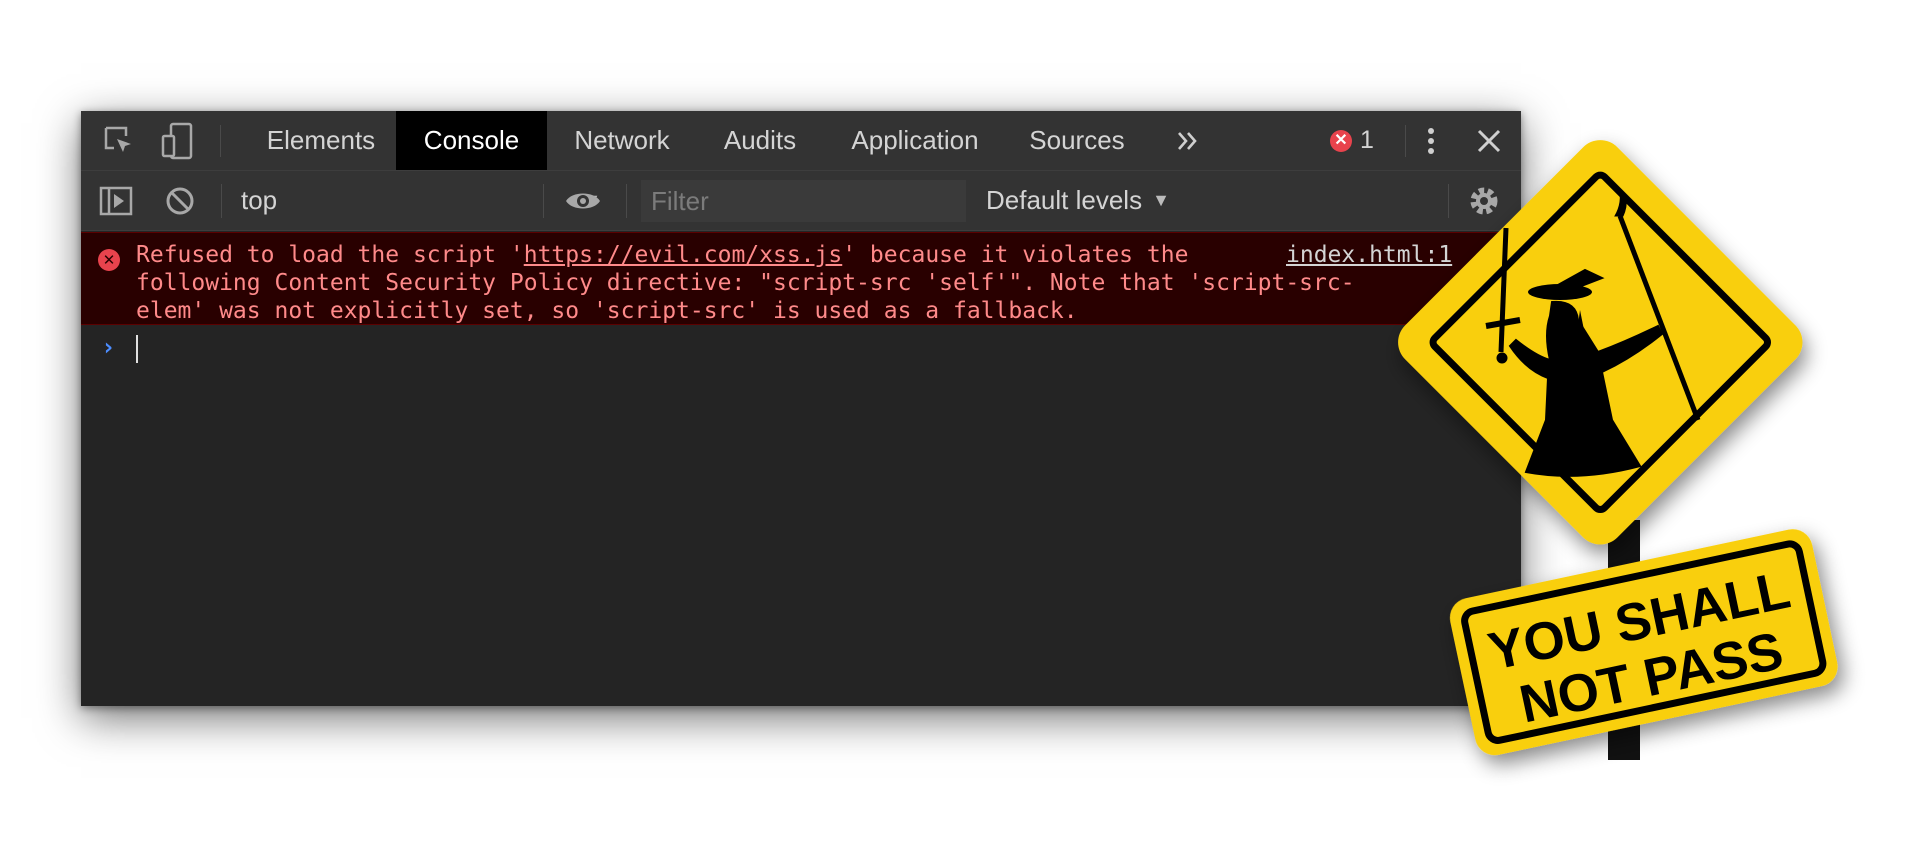 This screenshot has height=867, width=1929. I want to click on tab-console: Console, so click(471, 140).